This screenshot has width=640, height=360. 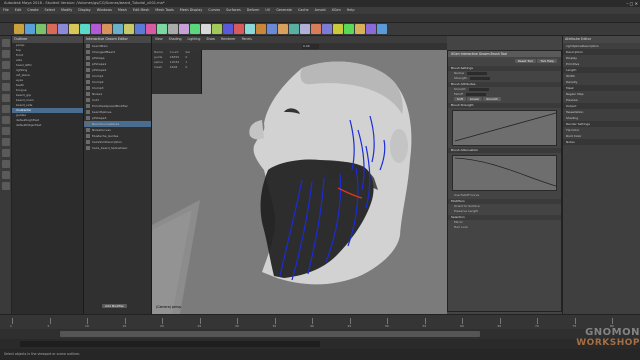 What do you see at coordinates (320, 18) in the screenshot?
I see `shelf-tabs` at bounding box center [320, 18].